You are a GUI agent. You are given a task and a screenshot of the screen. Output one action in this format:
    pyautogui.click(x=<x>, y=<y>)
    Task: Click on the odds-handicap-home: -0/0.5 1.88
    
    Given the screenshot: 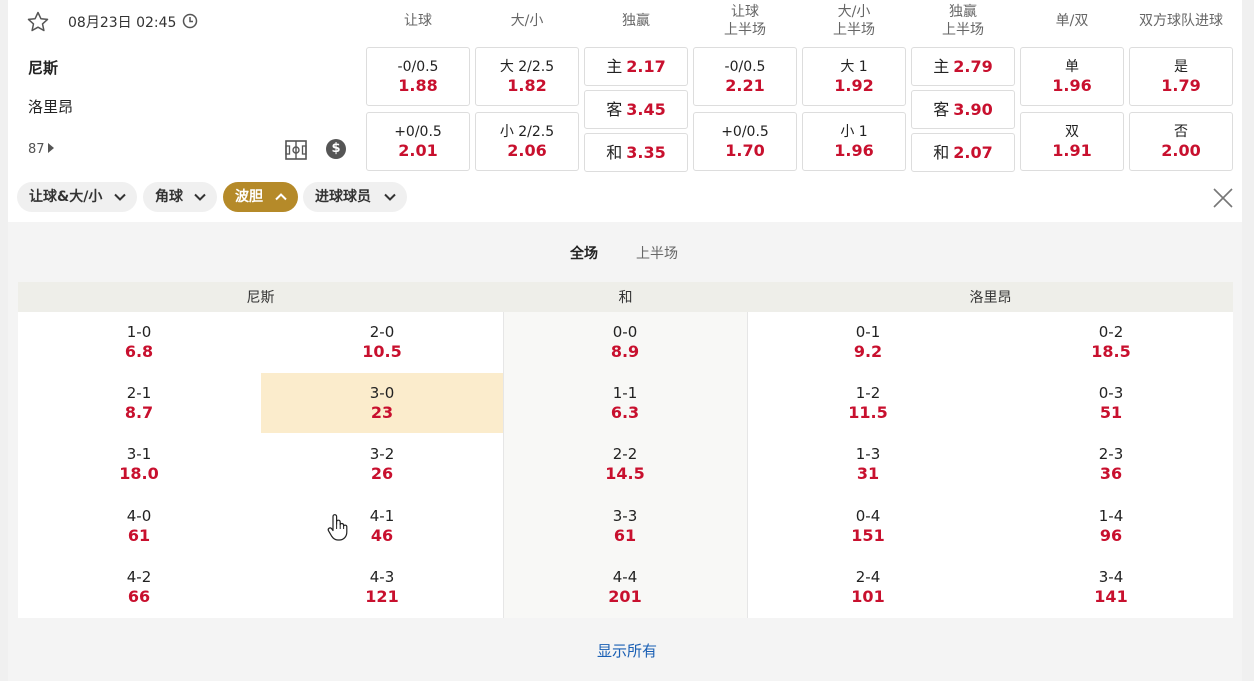 What is the action you would take?
    pyautogui.click(x=418, y=76)
    